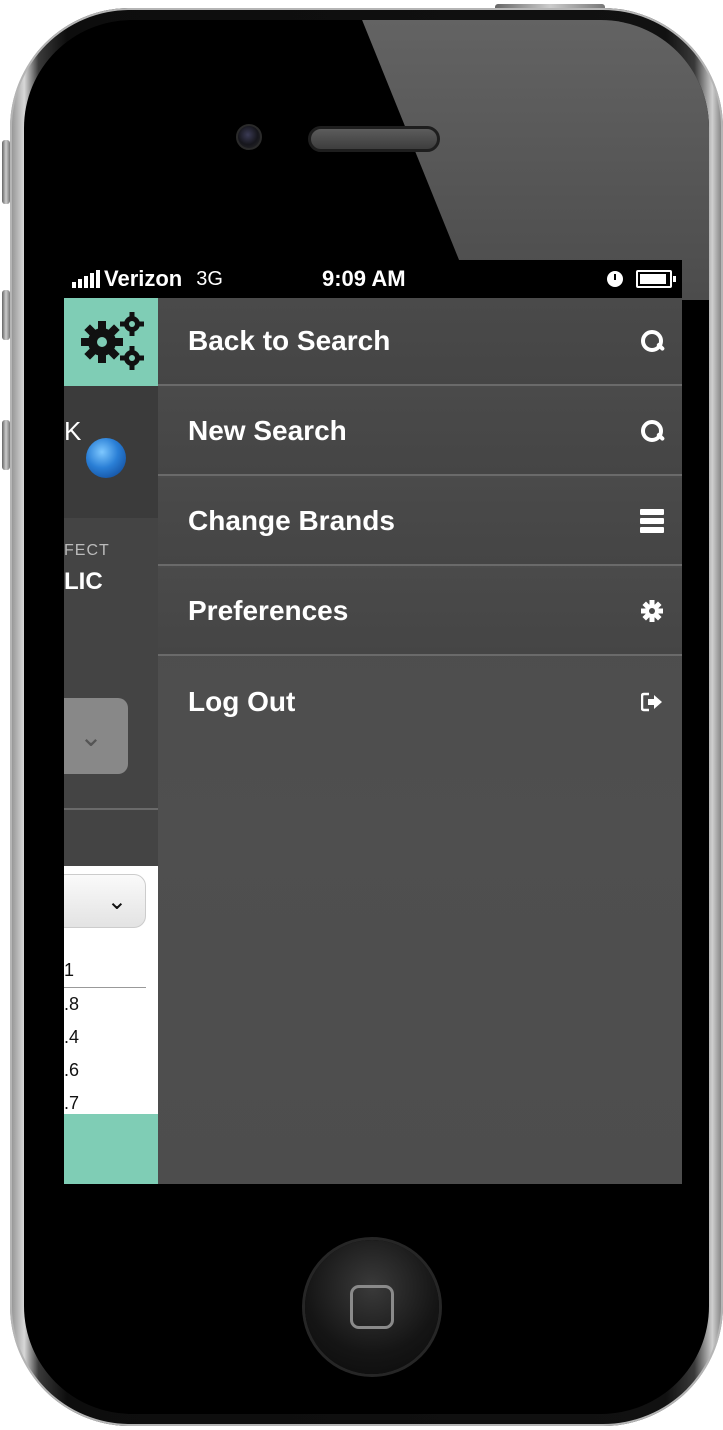  Describe the element at coordinates (6, 315) in the screenshot. I see `volume-up-button` at that location.